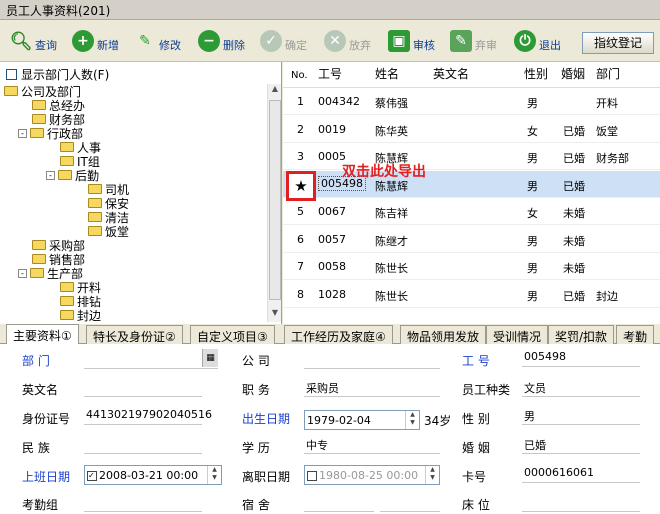 The image size is (660, 514). I want to click on table-row: 5 0067 陈吉祥 女 未婚, so click(471, 211).